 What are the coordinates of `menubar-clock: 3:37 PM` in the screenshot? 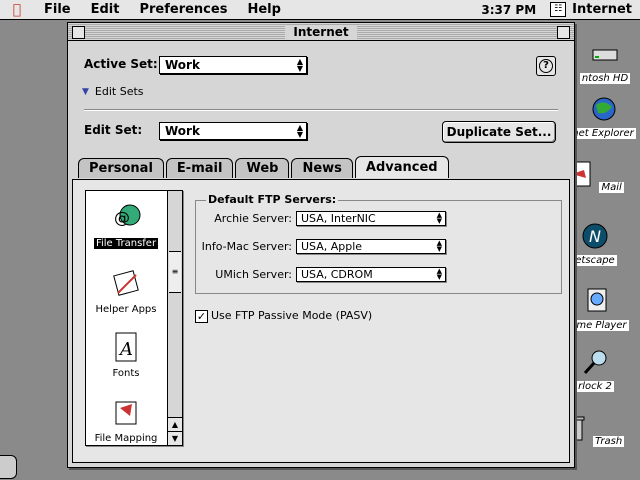 It's located at (515, 10).